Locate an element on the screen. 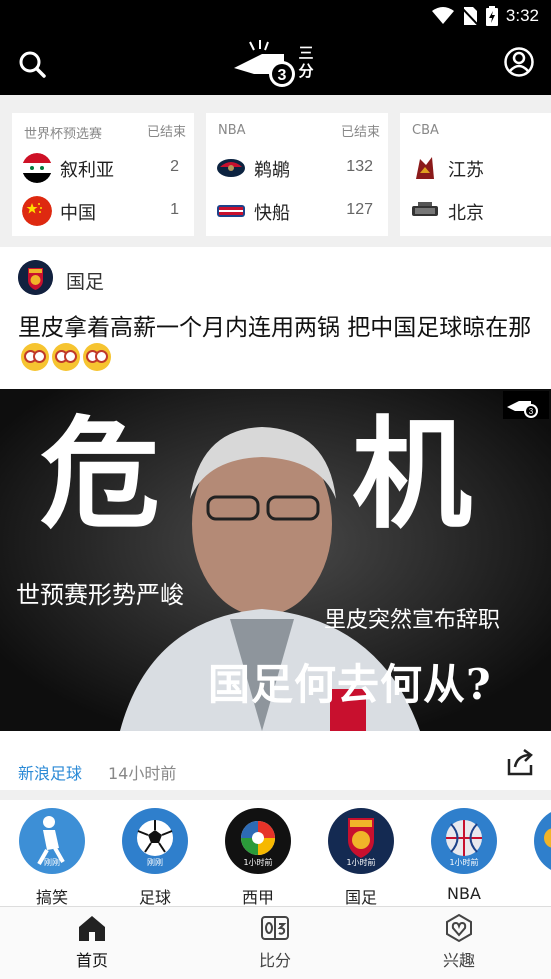  category-item: 乒 is located at coordinates (541, 857).